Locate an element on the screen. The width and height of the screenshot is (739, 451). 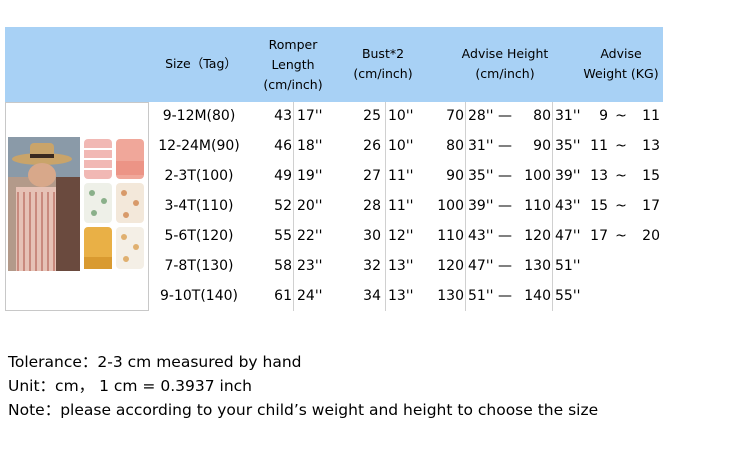
product-image-frame is located at coordinates (77, 206).